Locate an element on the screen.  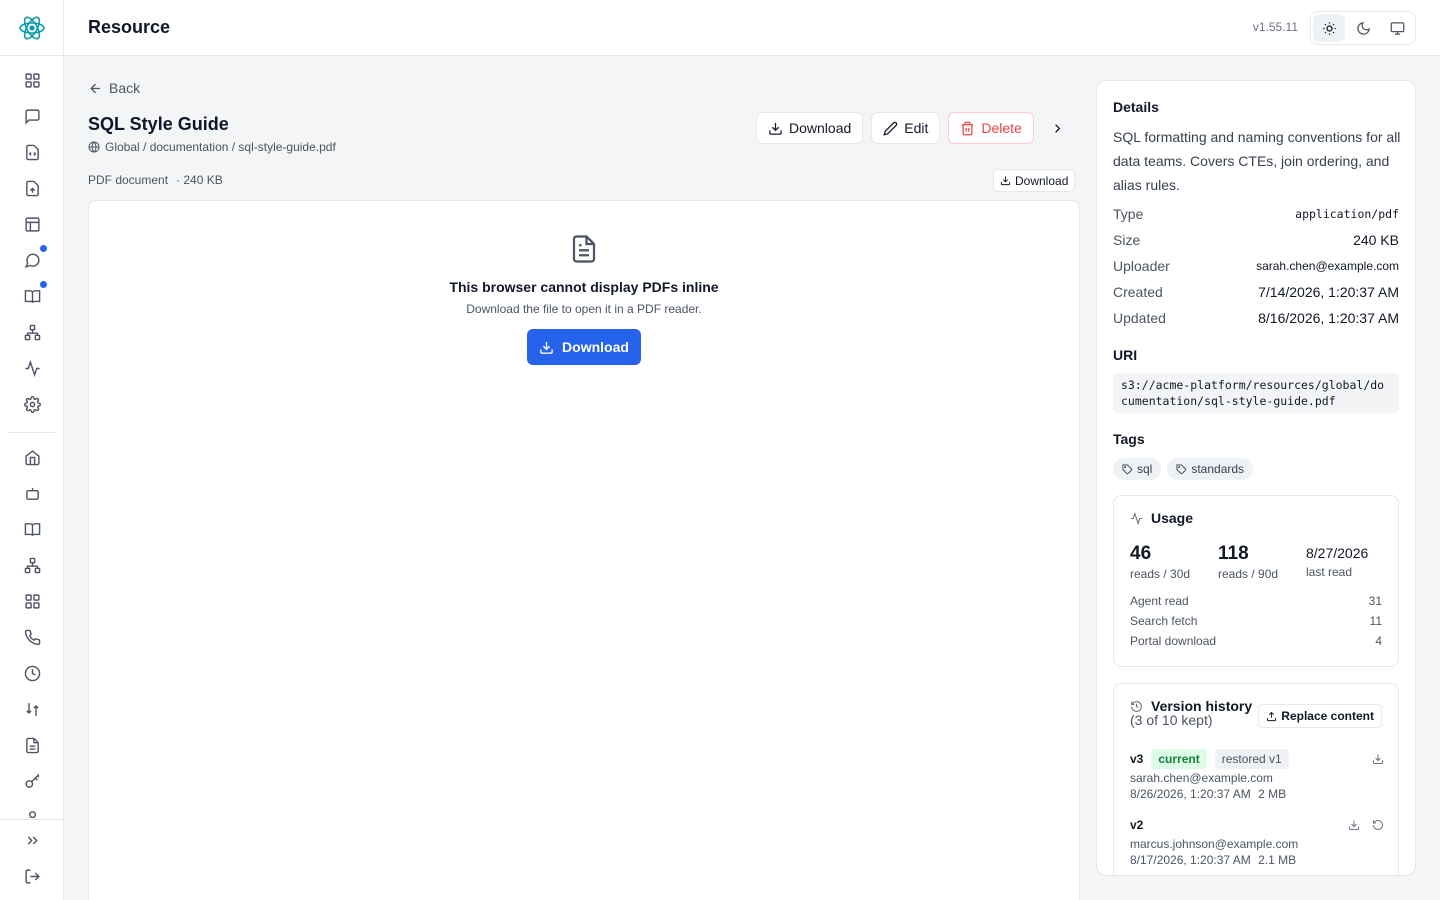
tag-chip: standards is located at coordinates (1210, 469).